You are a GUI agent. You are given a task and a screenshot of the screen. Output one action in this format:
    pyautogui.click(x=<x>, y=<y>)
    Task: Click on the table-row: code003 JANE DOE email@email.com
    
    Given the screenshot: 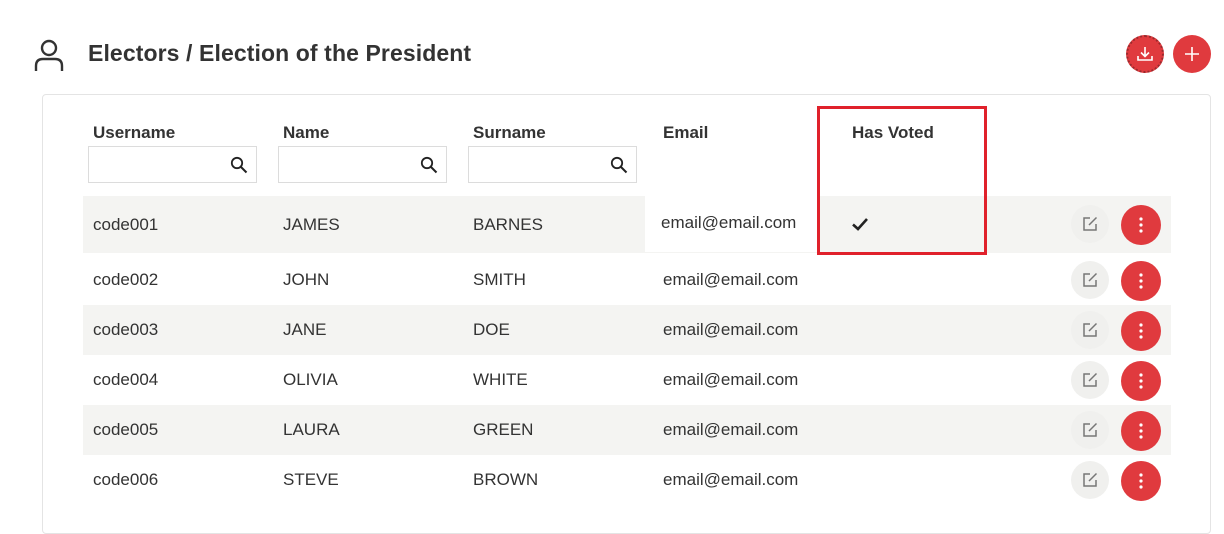 What is the action you would take?
    pyautogui.click(x=627, y=330)
    